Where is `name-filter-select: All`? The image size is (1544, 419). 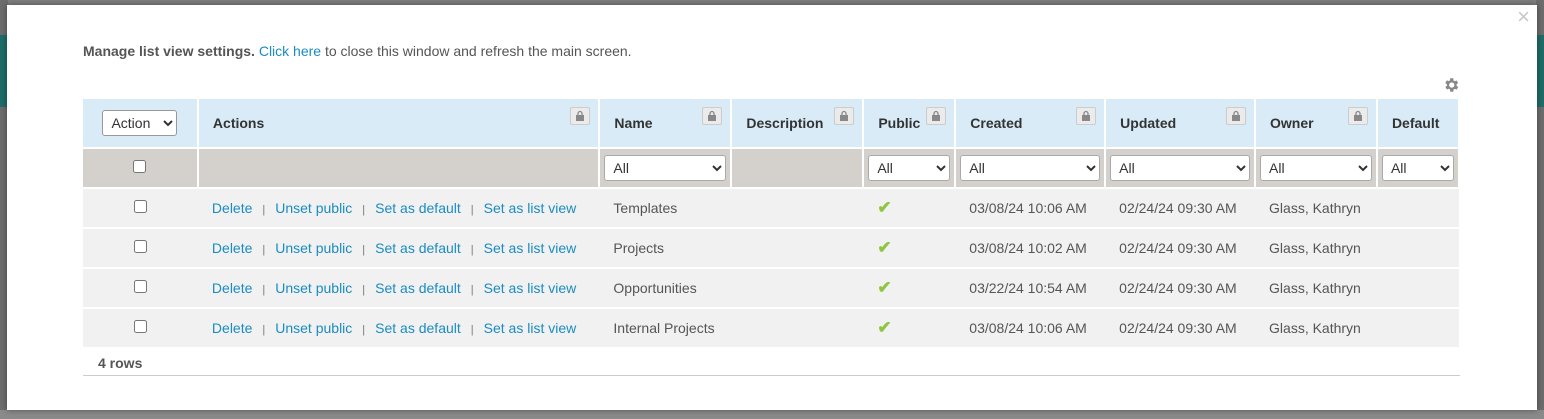
name-filter-select: All is located at coordinates (665, 168).